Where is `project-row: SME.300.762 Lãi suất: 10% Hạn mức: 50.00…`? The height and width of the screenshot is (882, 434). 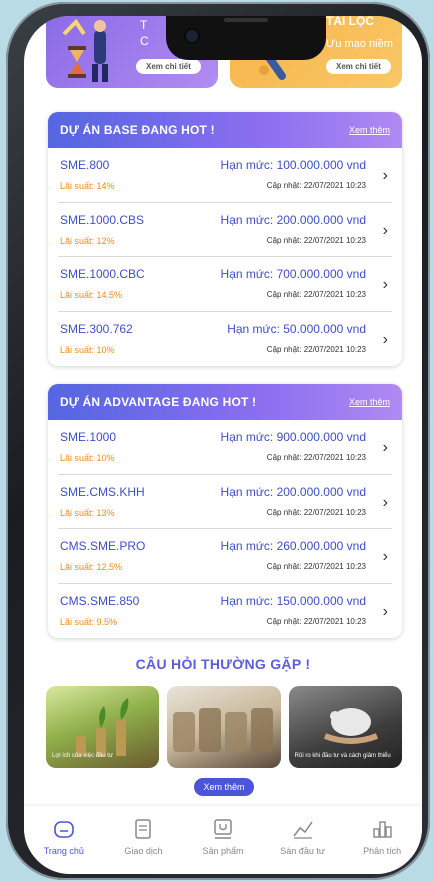
project-row: SME.300.762 Lãi suất: 10% Hạn mức: 50.00… is located at coordinates (225, 339).